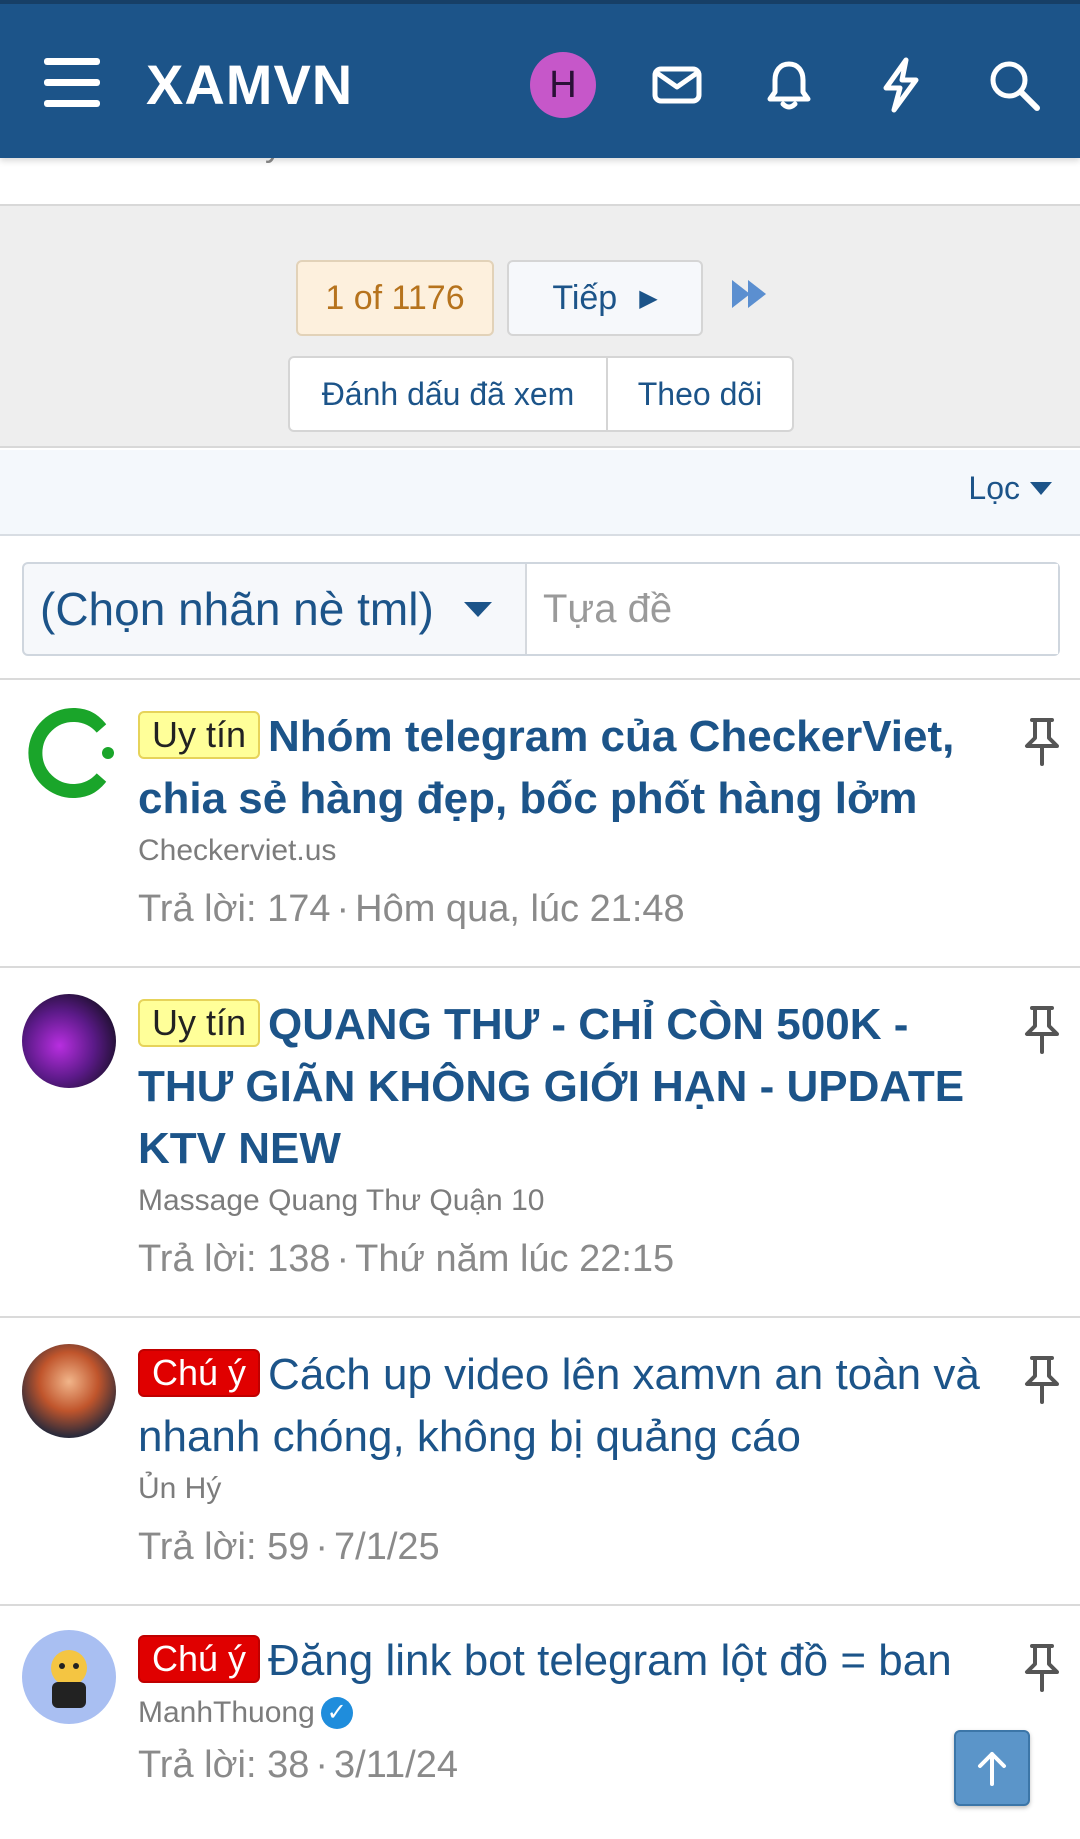  Describe the element at coordinates (514, 1259) in the screenshot. I see `last-post-date: Thứ năm lúc 22:15` at that location.